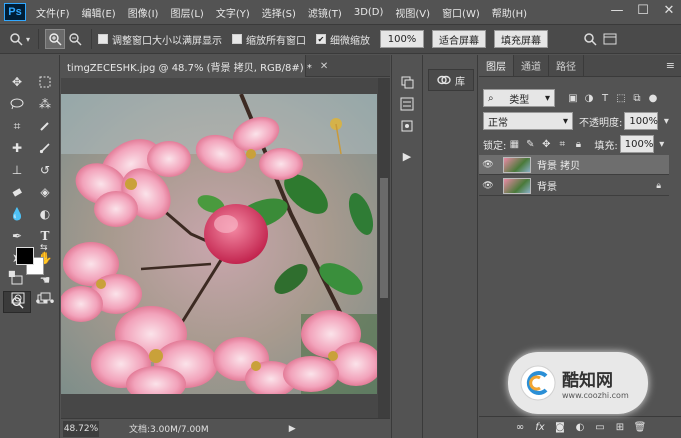 The height and width of the screenshot is (438, 681). Describe the element at coordinates (496, 65) in the screenshot. I see `tab-layers: 图层` at that location.